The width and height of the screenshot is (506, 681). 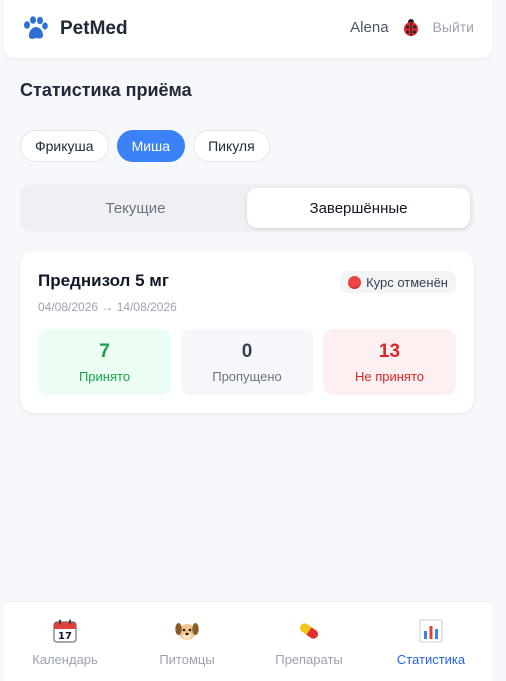 What do you see at coordinates (309, 659) in the screenshot?
I see `nav-label-drugs: Препараты` at bounding box center [309, 659].